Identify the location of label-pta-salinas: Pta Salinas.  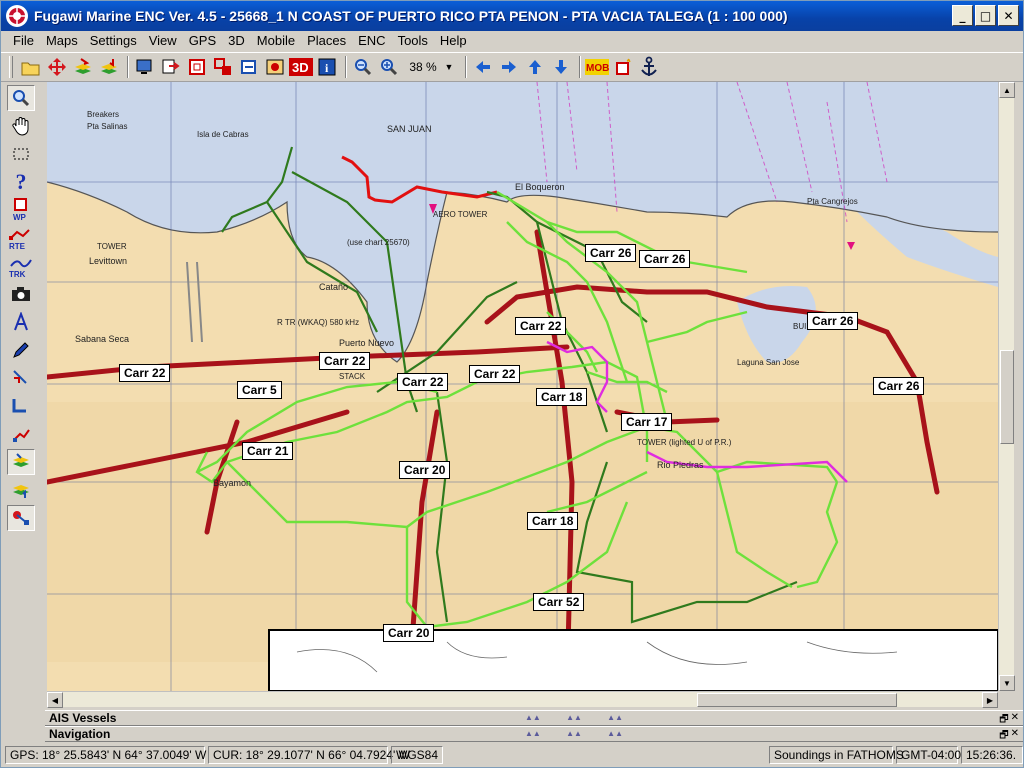
(107, 126).